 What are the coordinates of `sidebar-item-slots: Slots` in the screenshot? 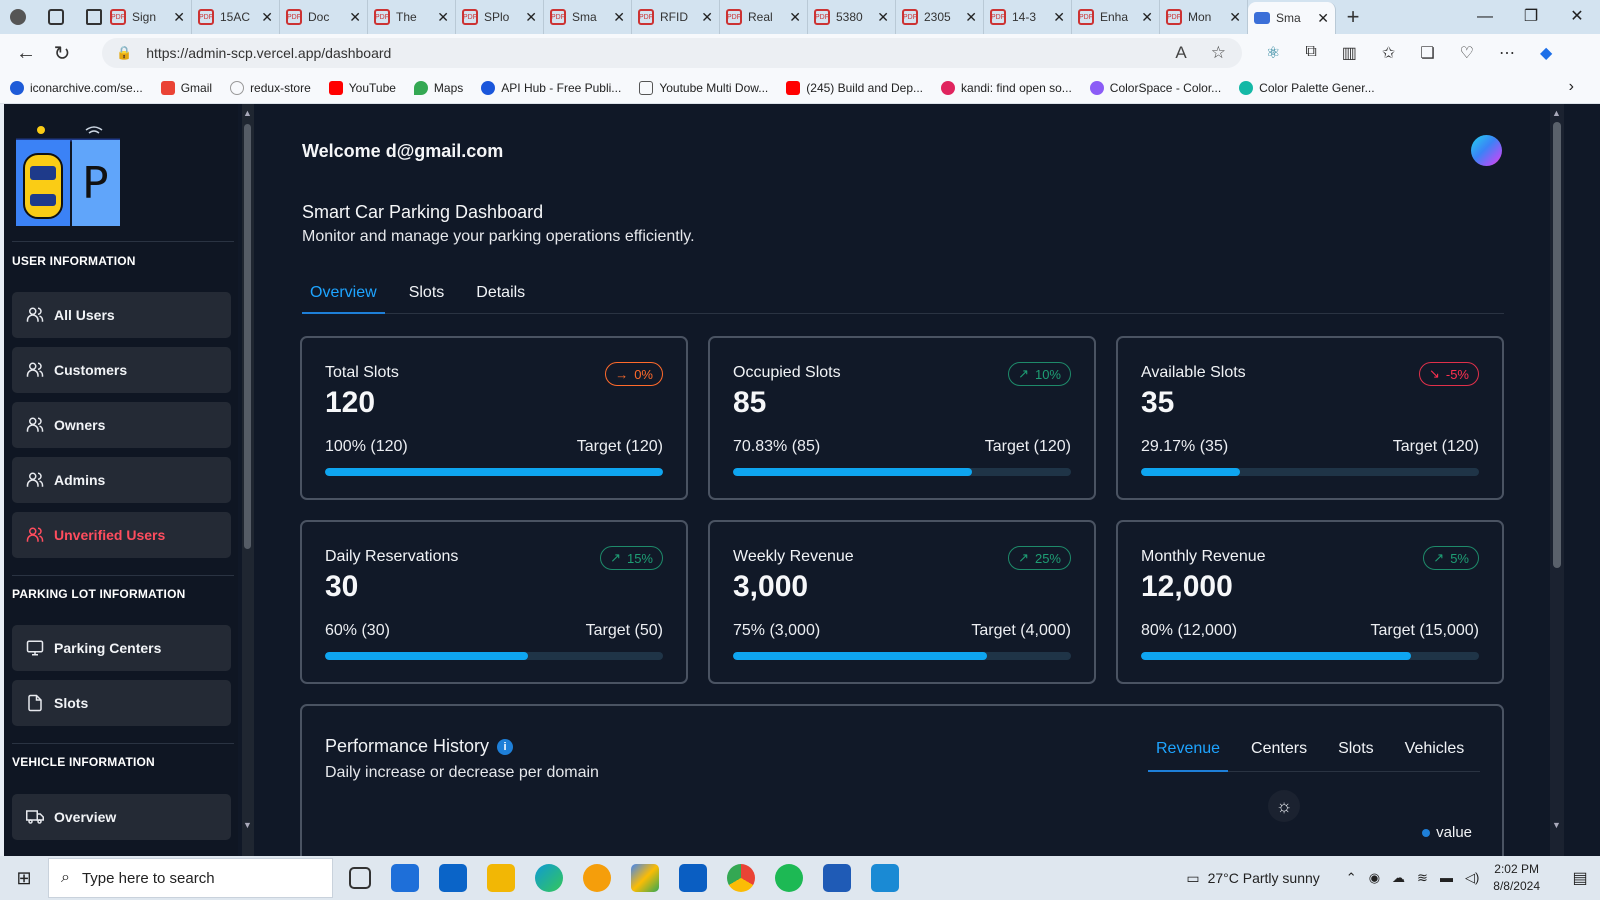 It's located at (121, 703).